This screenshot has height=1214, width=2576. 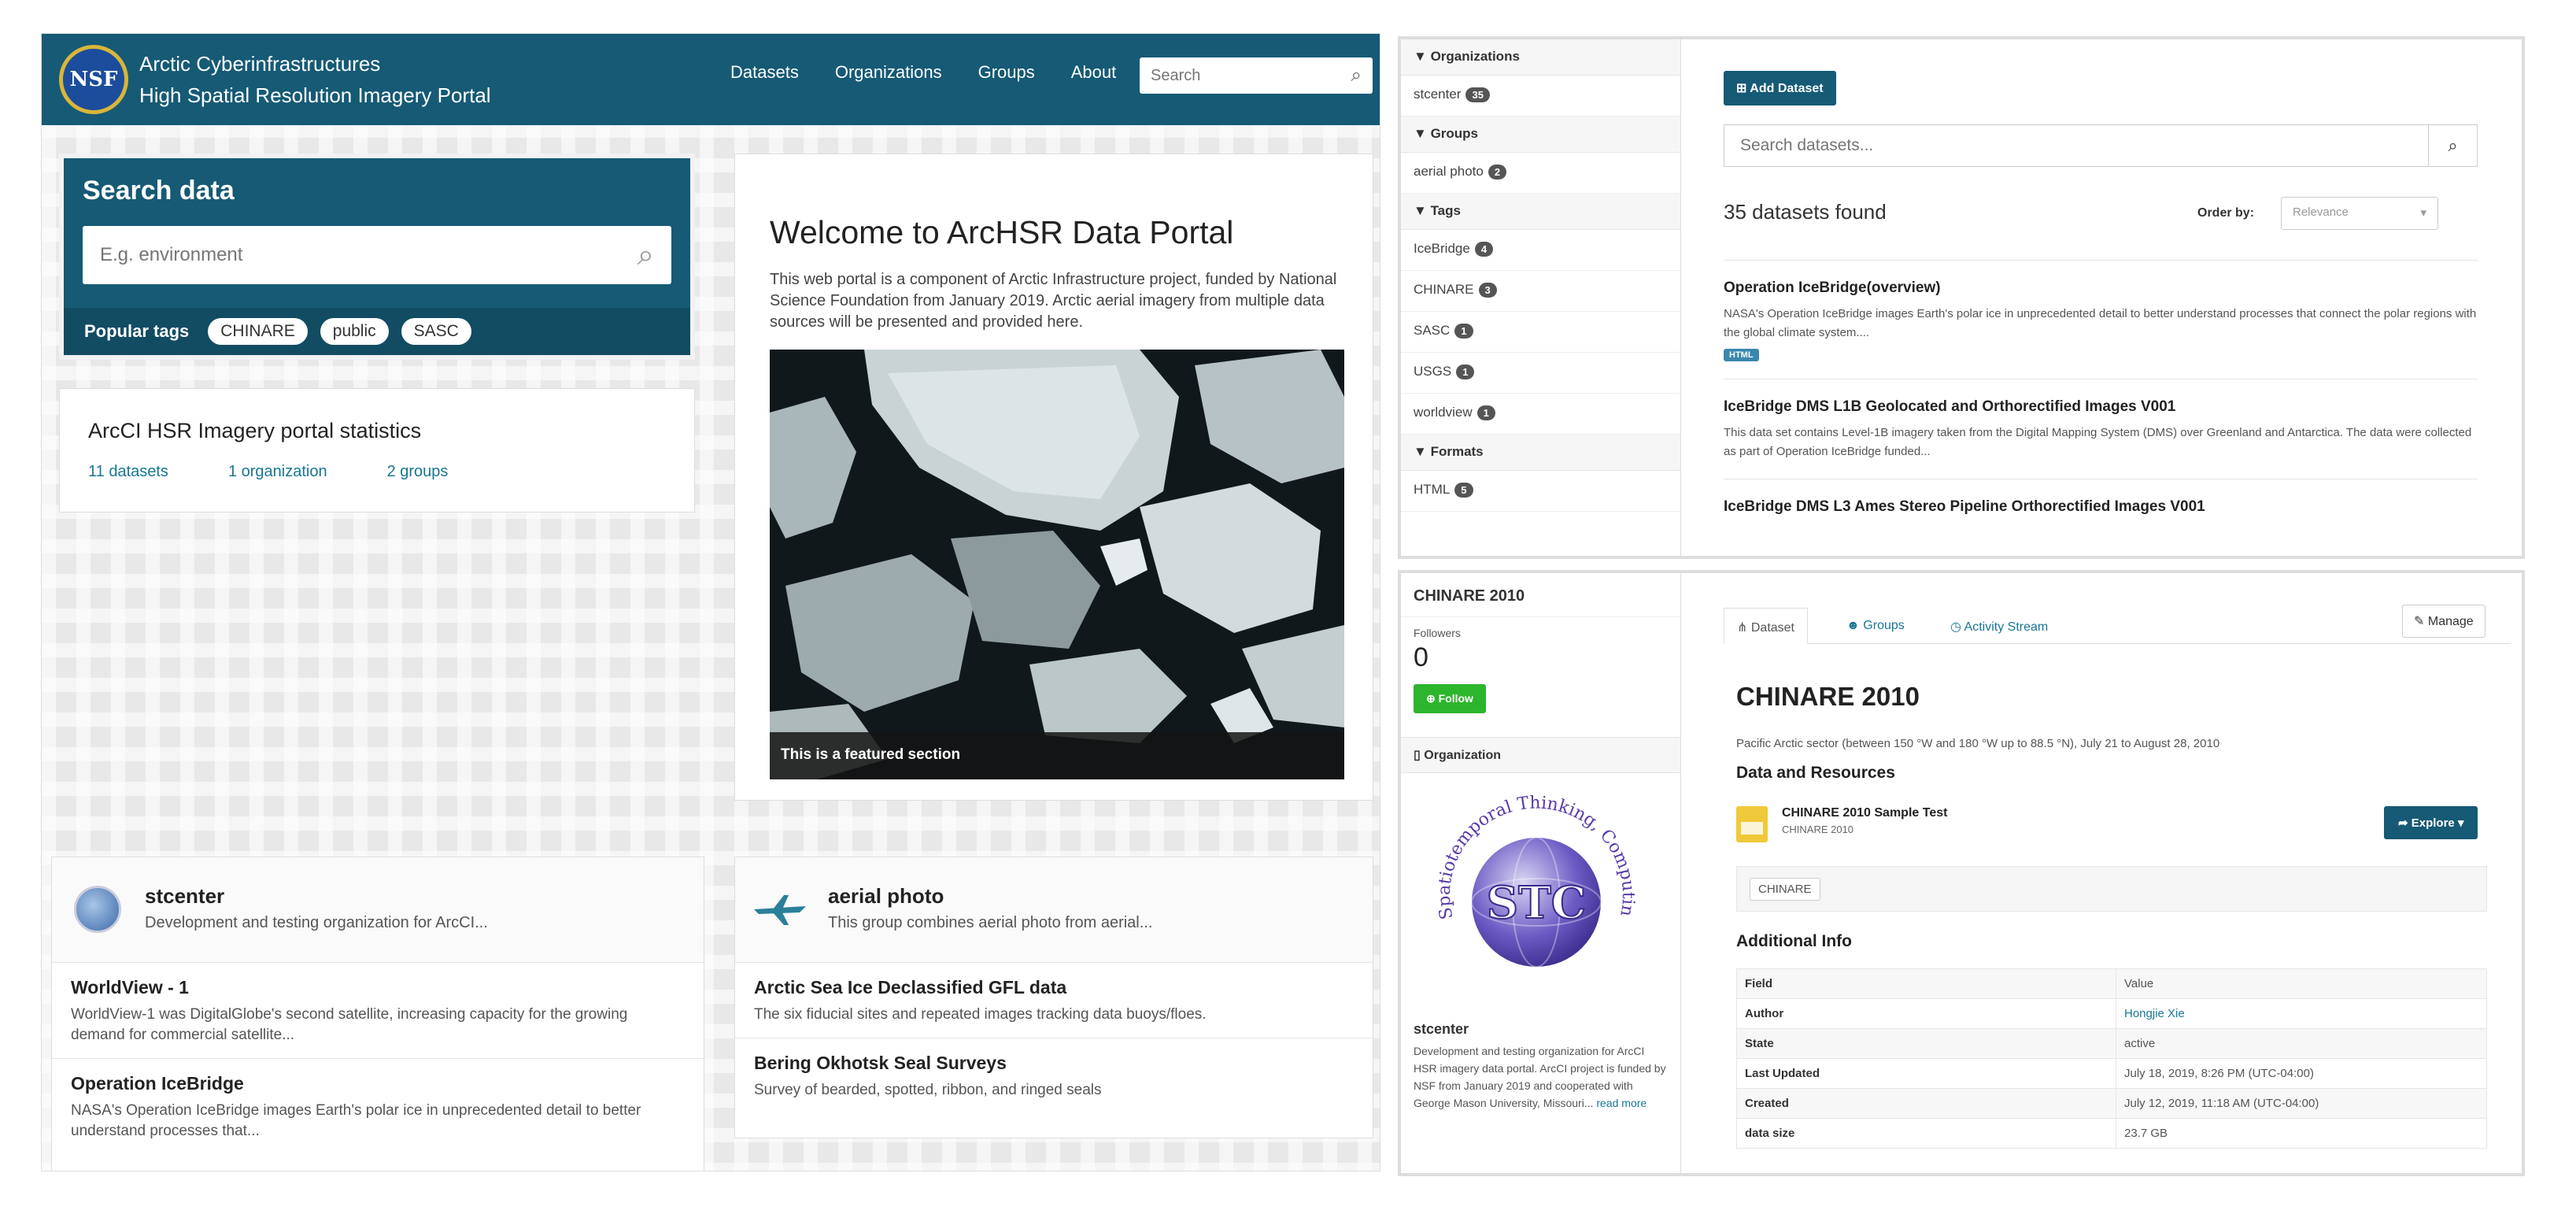 I want to click on add-dataset-button: ⊞ Add Dataset, so click(x=1780, y=88).